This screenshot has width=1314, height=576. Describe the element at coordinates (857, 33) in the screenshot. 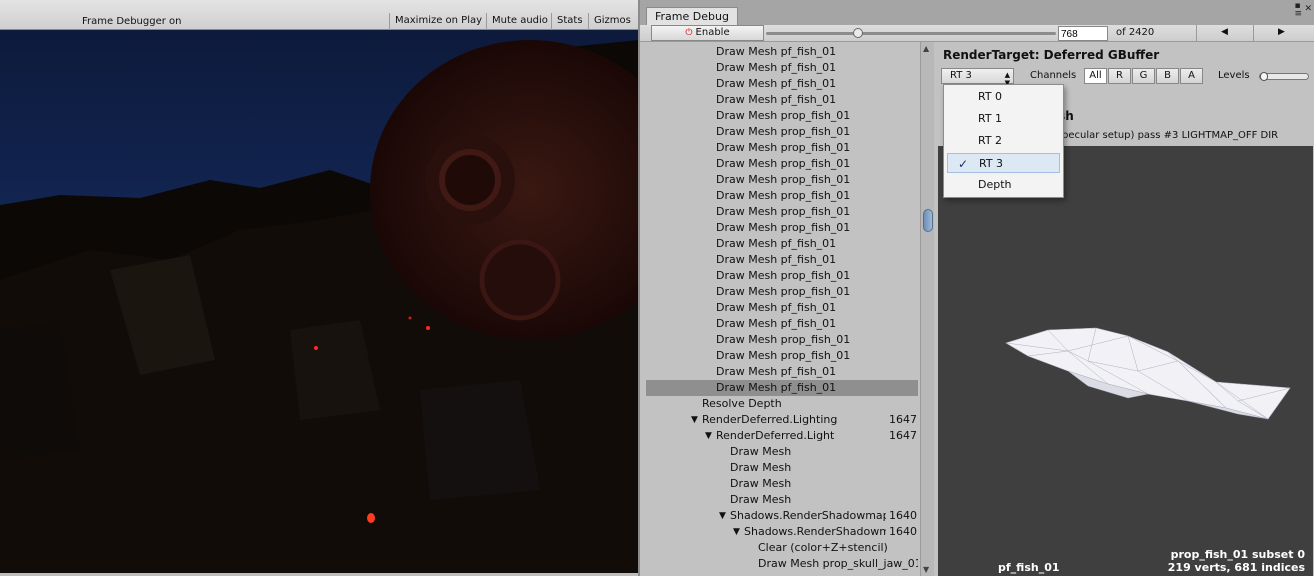

I see `event-slider-thumb` at that location.